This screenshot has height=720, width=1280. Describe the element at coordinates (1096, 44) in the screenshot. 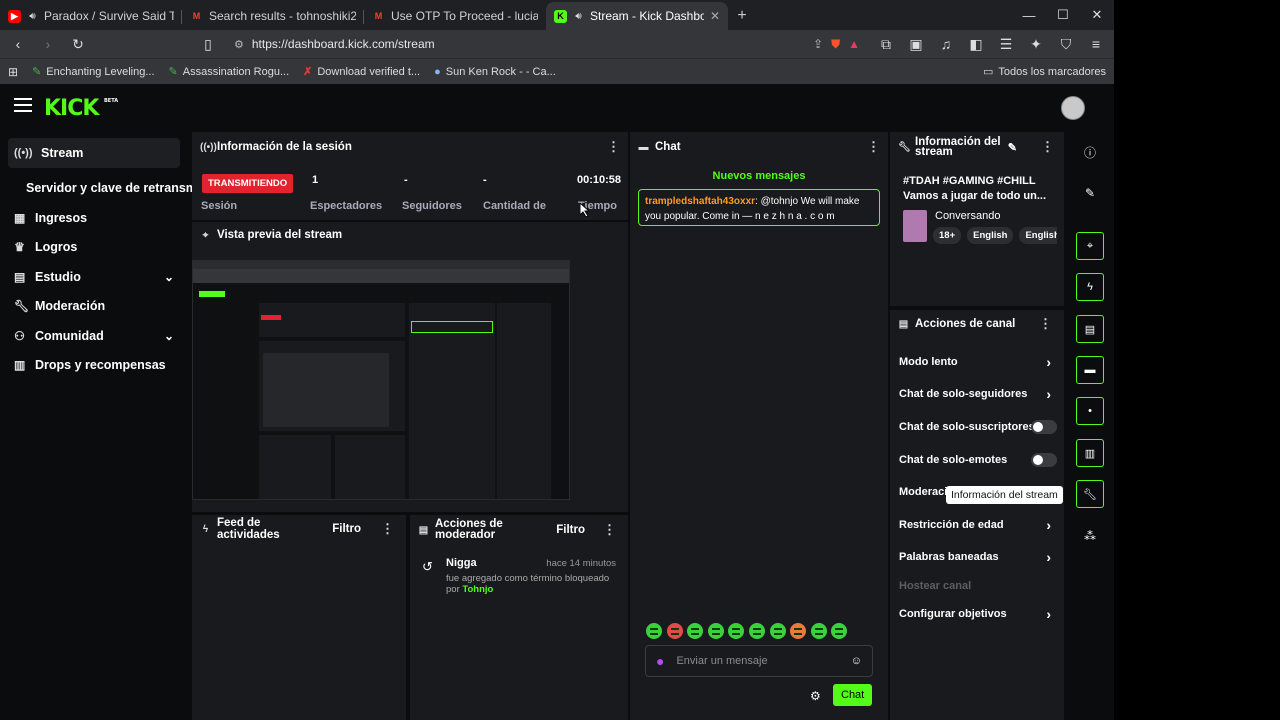

I see `menu-icon: ≡` at that location.